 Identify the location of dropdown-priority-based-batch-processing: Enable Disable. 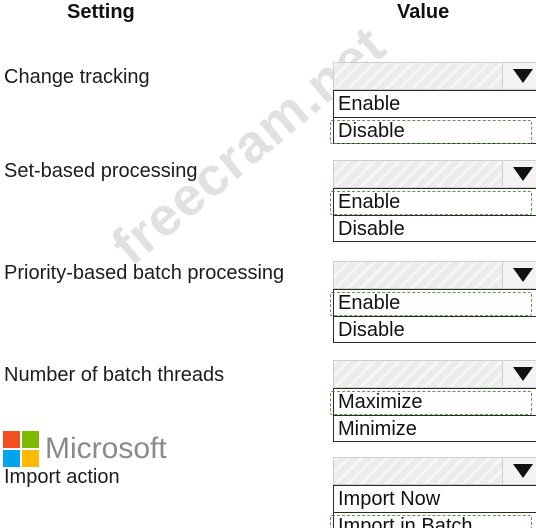
(433, 302).